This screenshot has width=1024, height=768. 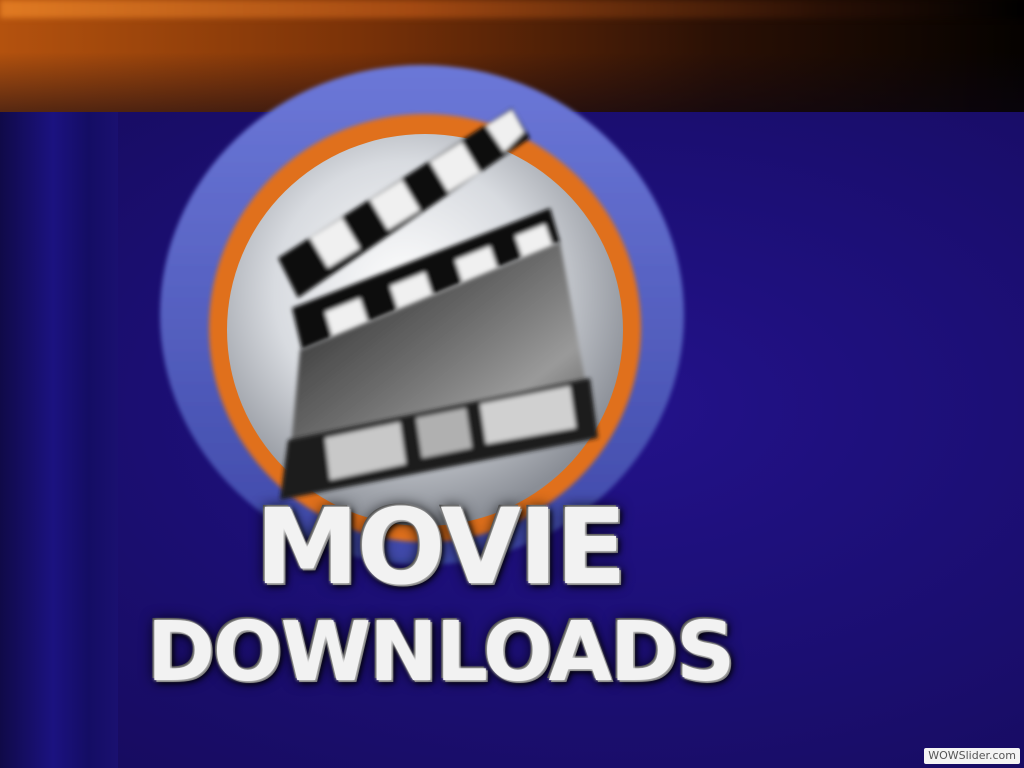 What do you see at coordinates (440, 547) in the screenshot?
I see `logo-title-line1: MOVIE` at bounding box center [440, 547].